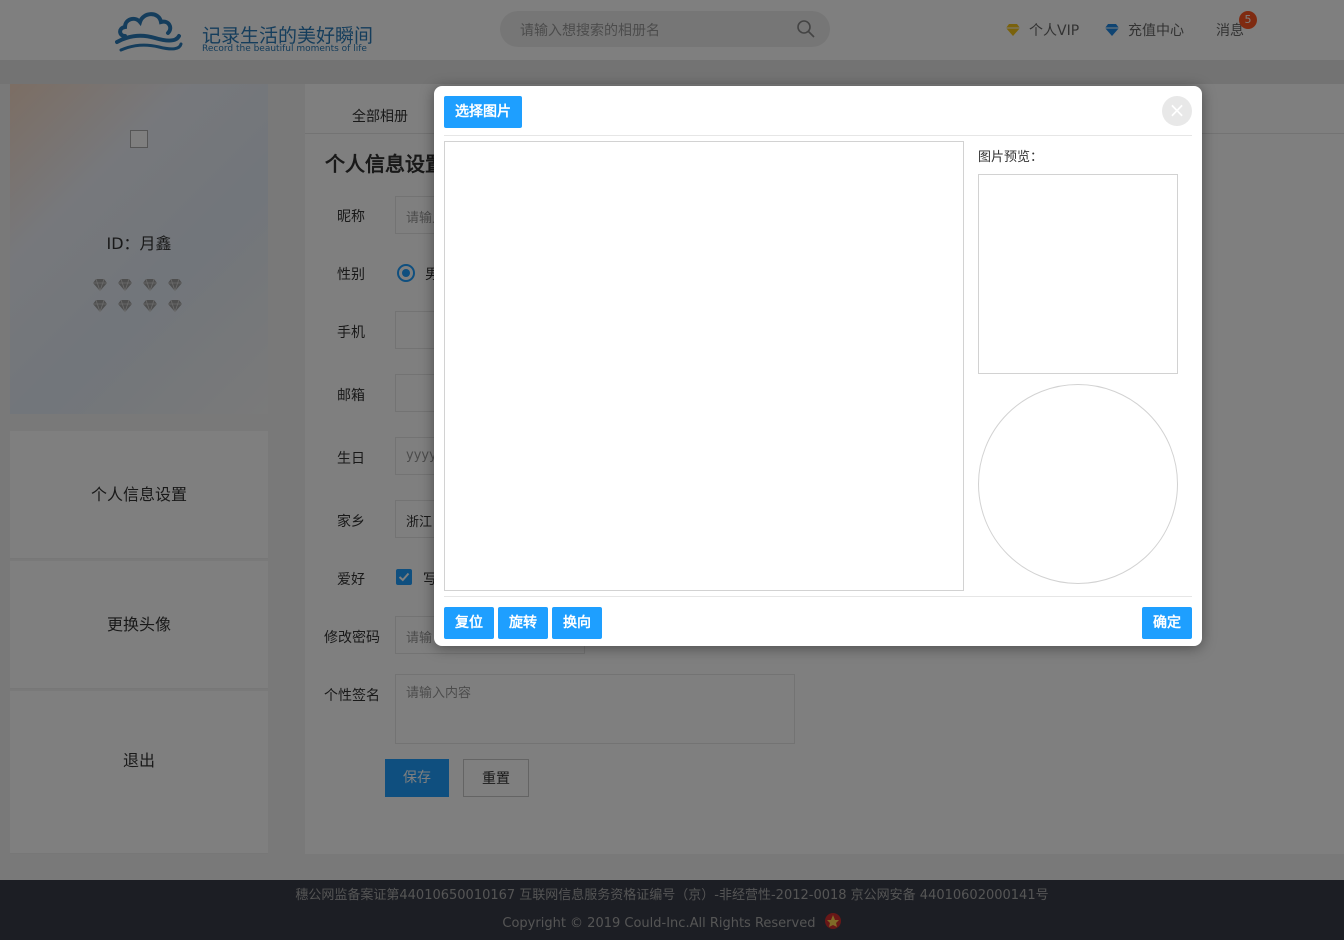 This screenshot has width=1344, height=940. What do you see at coordinates (1078, 274) in the screenshot?
I see `square-preview` at bounding box center [1078, 274].